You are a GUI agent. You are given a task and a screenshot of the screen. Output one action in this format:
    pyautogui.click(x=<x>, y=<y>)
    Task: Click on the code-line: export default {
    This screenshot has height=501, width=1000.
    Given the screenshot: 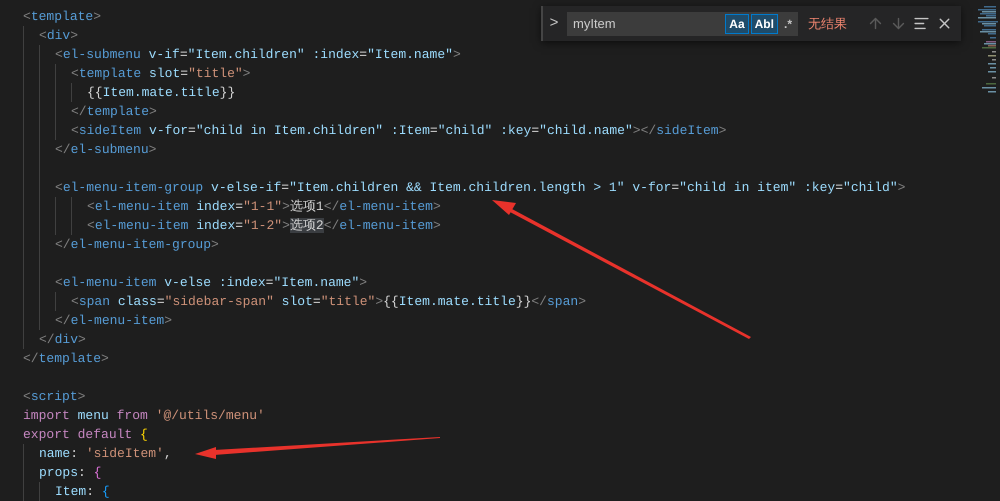 What is the action you would take?
    pyautogui.click(x=85, y=435)
    